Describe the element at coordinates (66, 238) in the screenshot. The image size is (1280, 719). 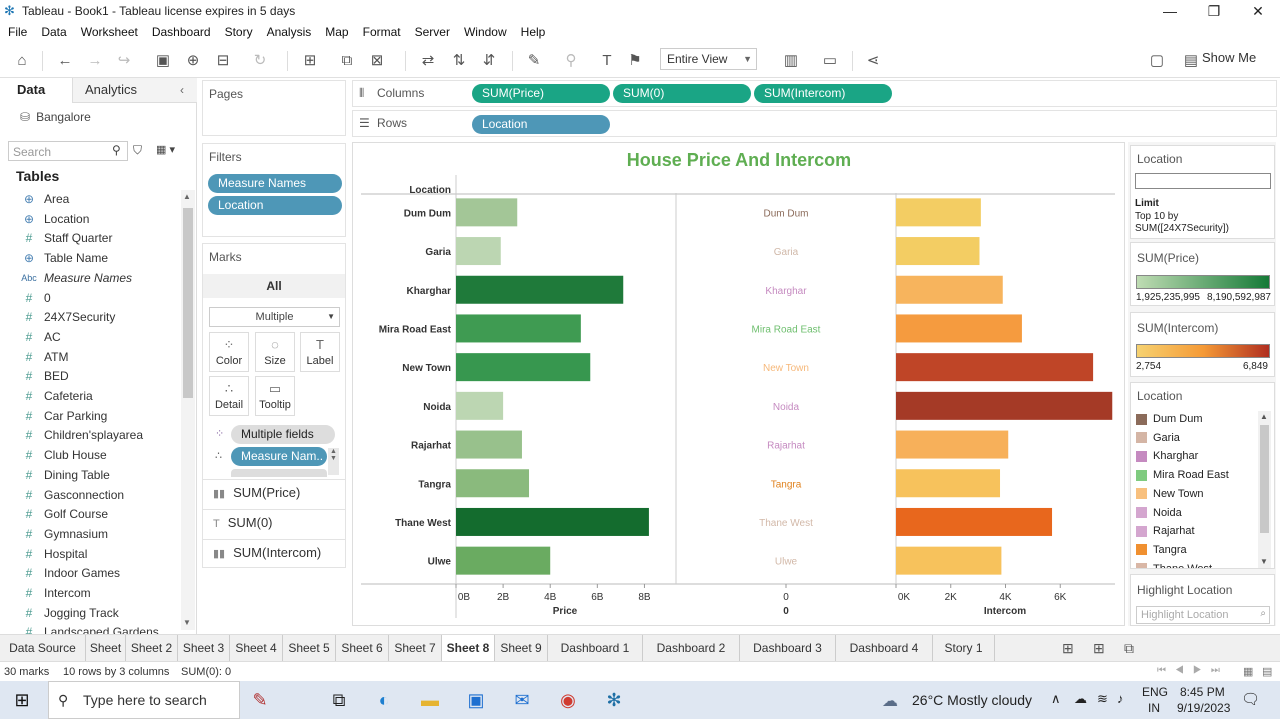
I see `field-item: # Staff Quarter` at that location.